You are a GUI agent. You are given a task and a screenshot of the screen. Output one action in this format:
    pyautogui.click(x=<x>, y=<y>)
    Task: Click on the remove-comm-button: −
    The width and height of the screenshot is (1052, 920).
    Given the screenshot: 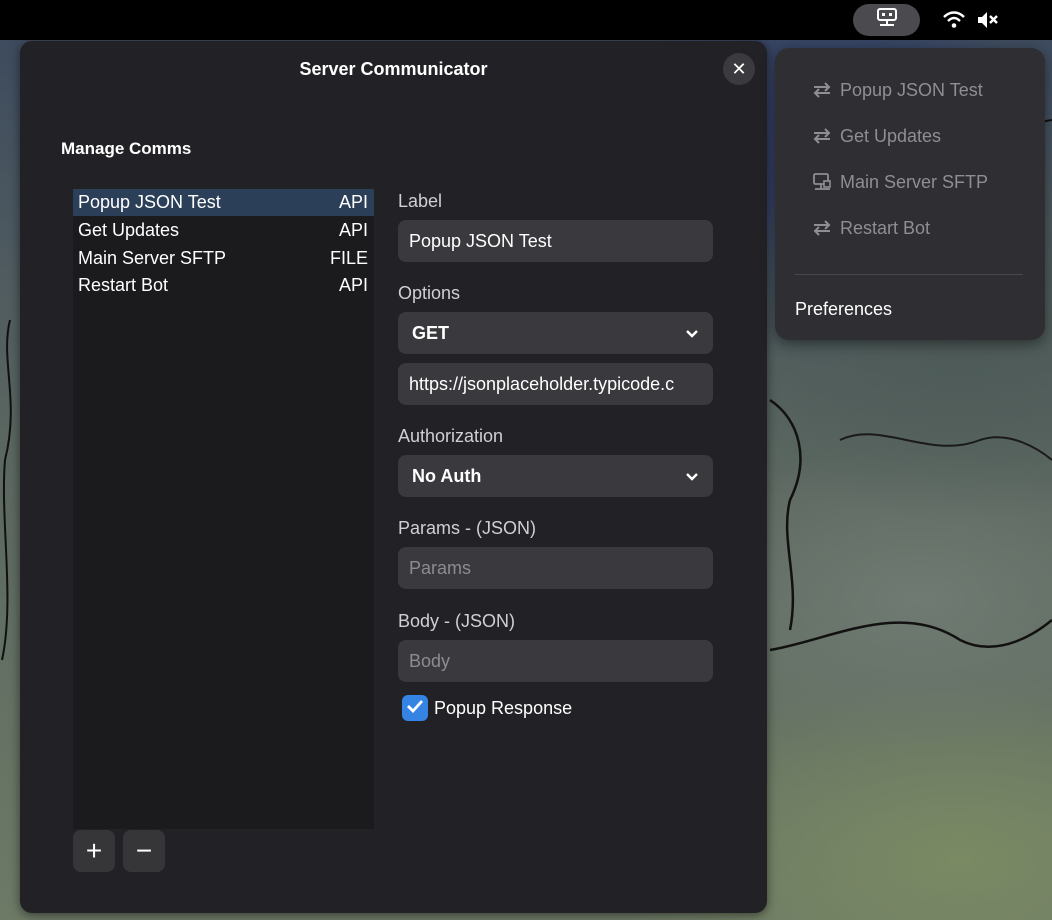 What is the action you would take?
    pyautogui.click(x=144, y=851)
    